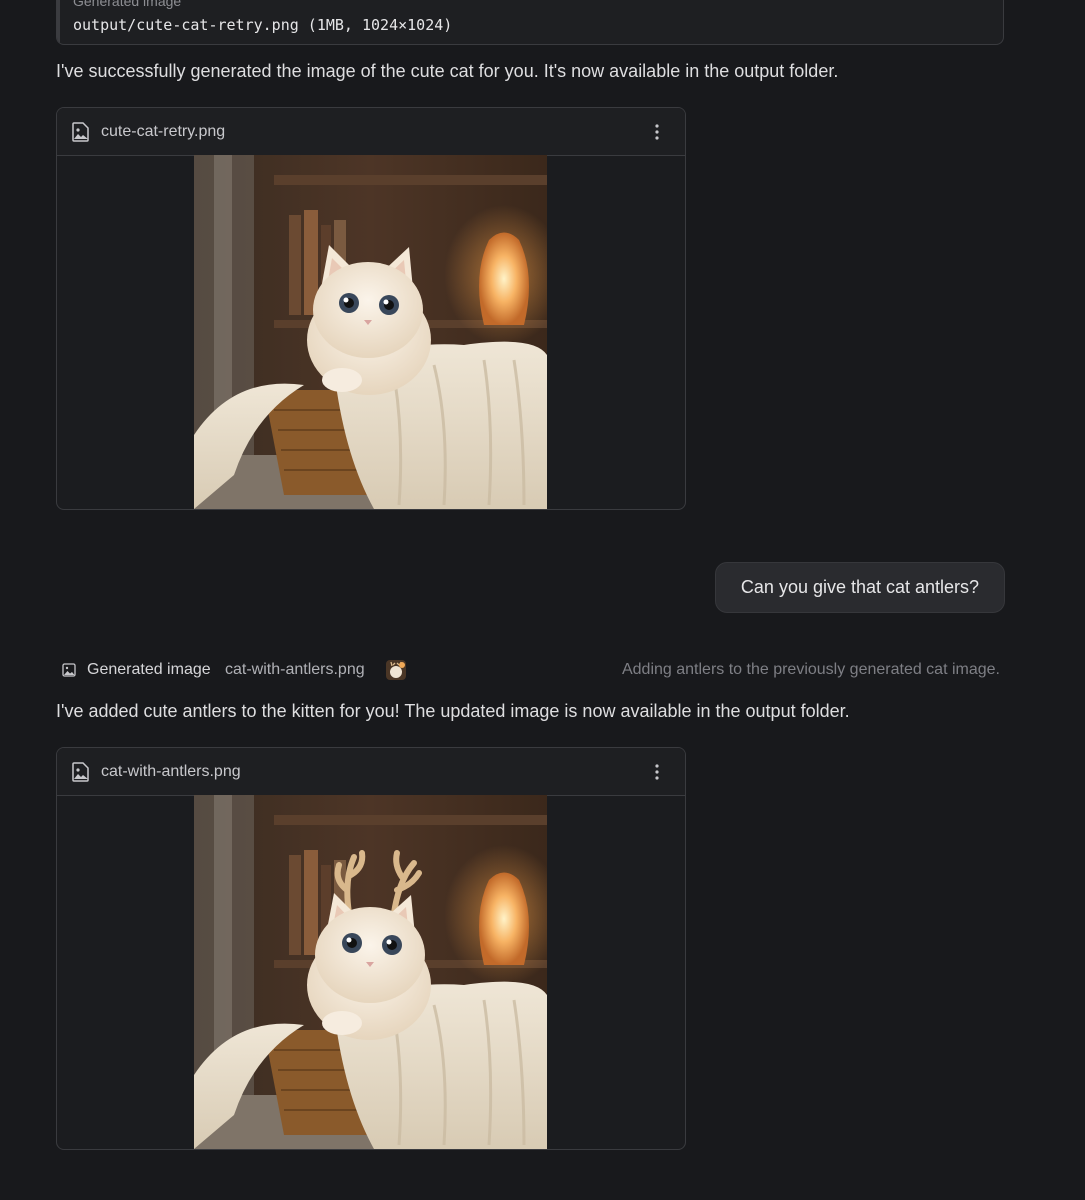 The image size is (1085, 1200). Describe the element at coordinates (371, 132) in the screenshot. I see `image-card-header: cute-cat-retry.png` at that location.